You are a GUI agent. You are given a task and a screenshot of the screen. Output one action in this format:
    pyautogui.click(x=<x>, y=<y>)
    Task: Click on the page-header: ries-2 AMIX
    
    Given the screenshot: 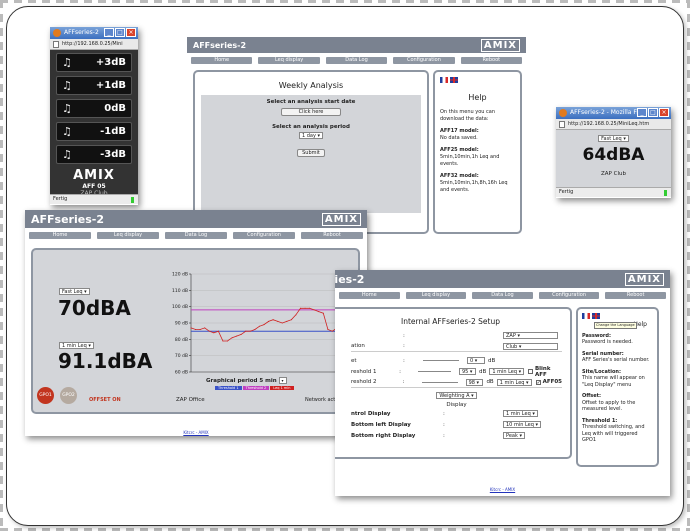 What is the action you would take?
    pyautogui.click(x=502, y=279)
    